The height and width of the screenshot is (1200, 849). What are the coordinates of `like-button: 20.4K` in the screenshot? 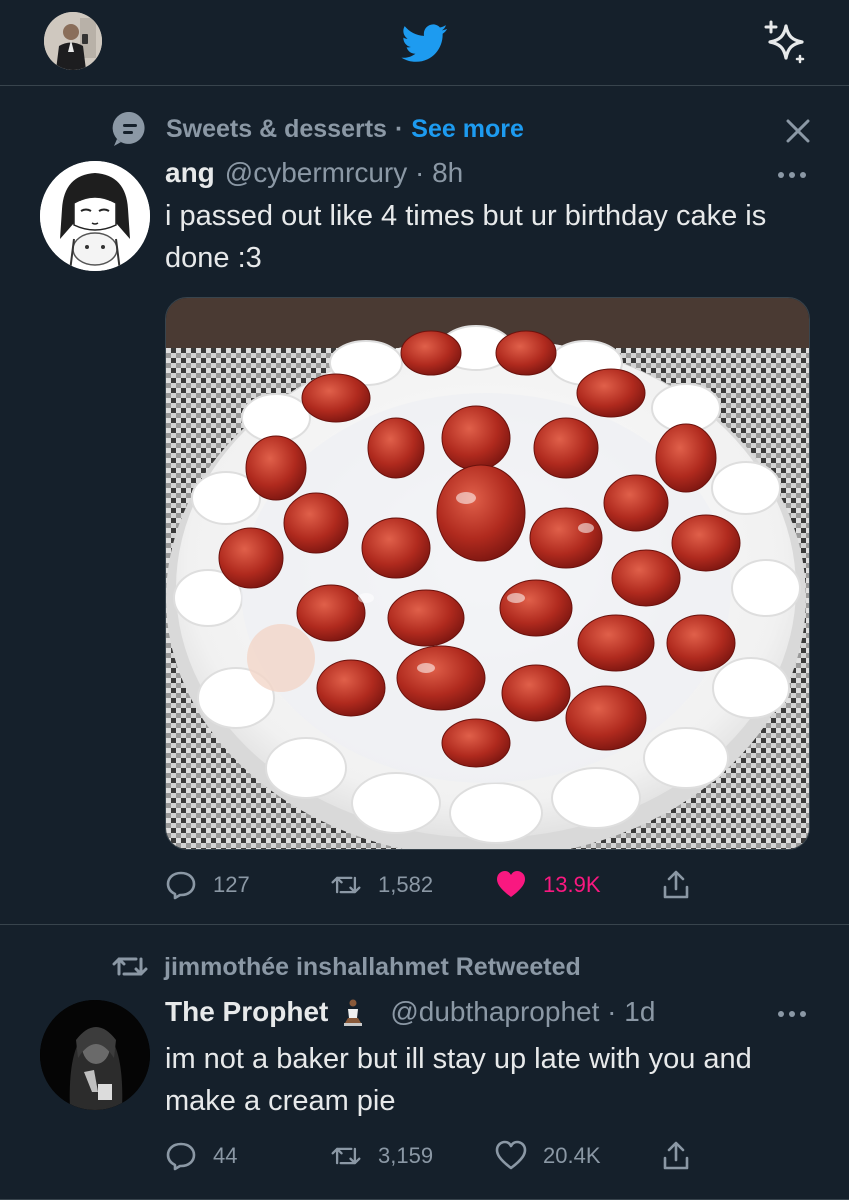 It's located at (548, 1156).